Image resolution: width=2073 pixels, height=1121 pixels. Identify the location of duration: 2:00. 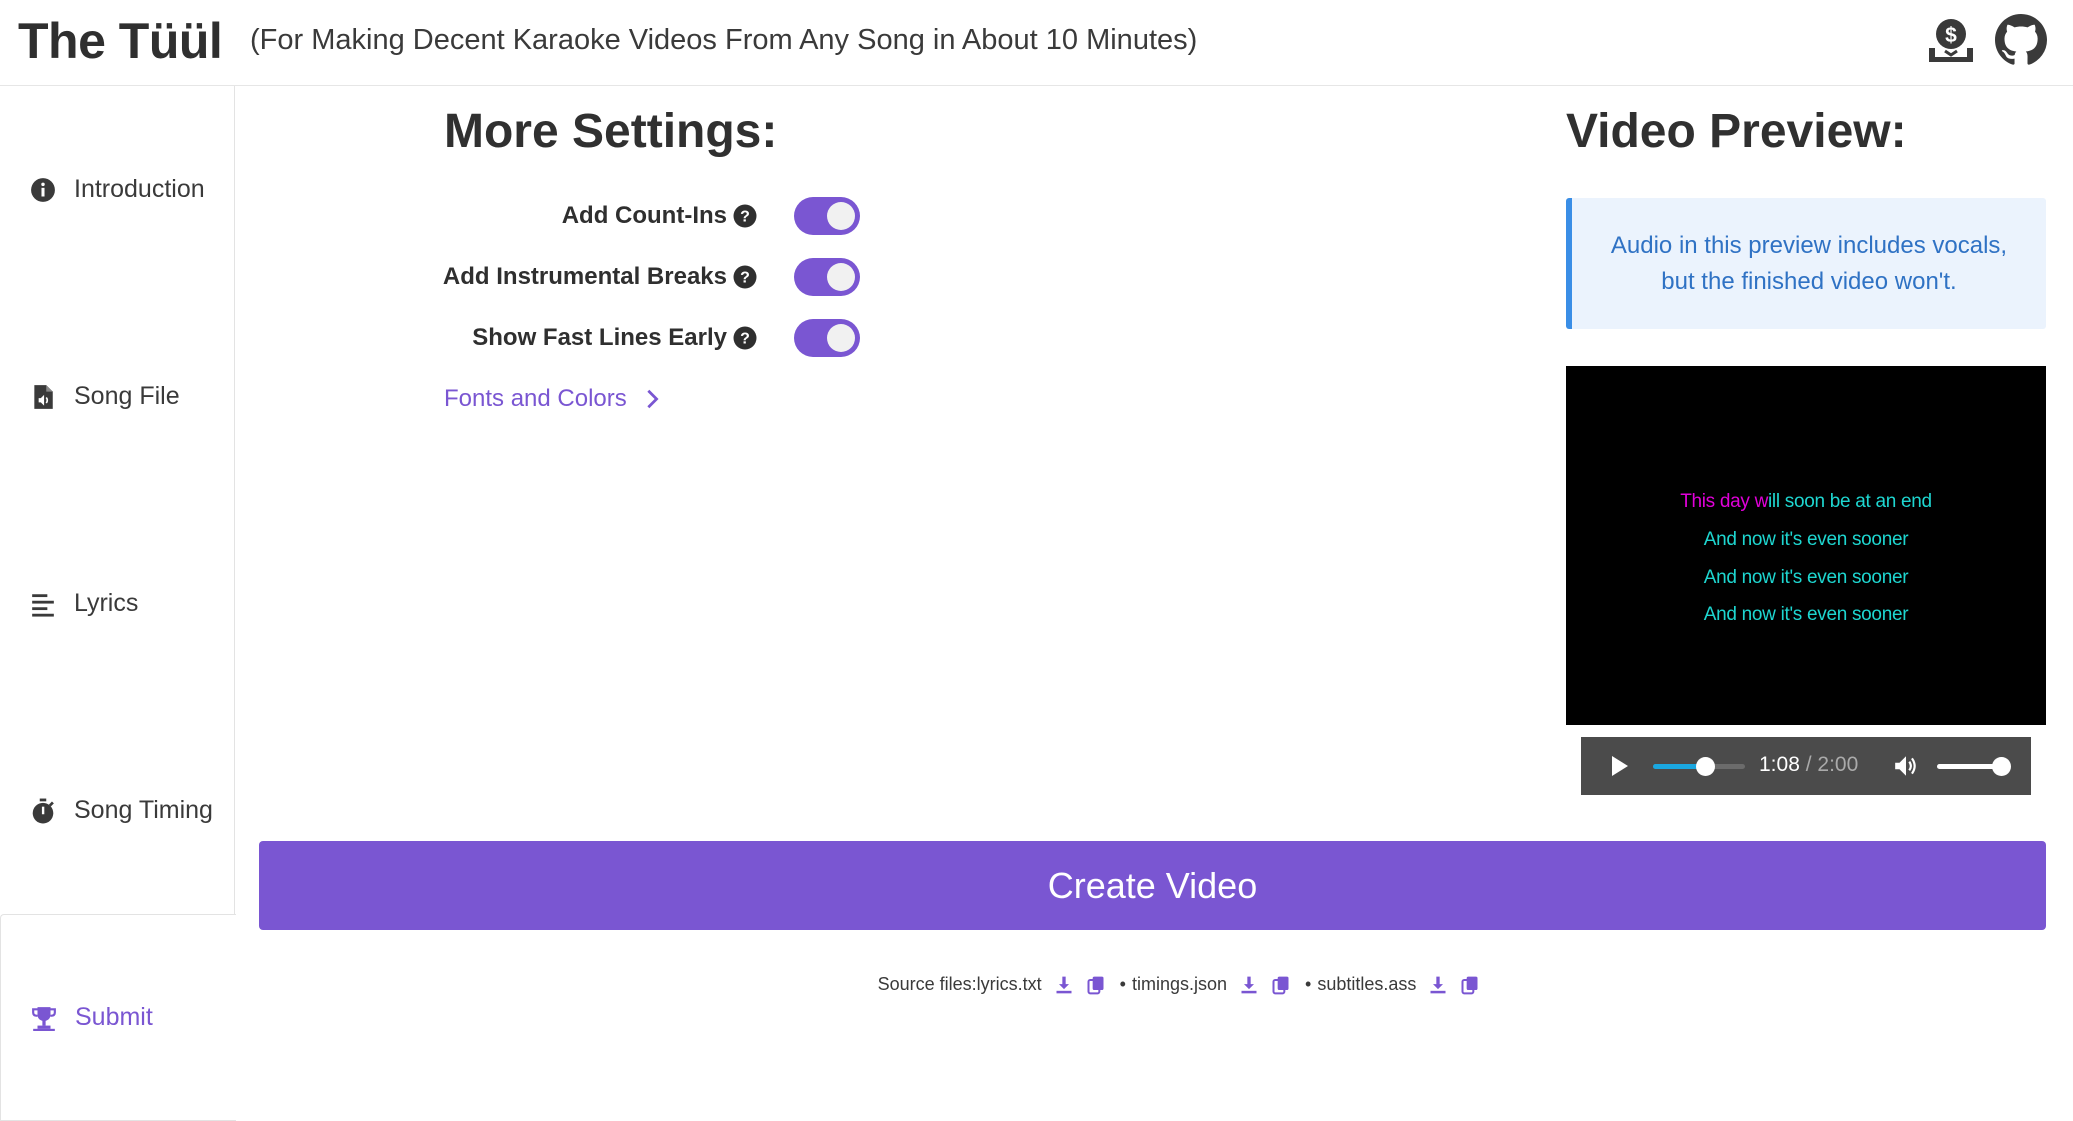
(1838, 764).